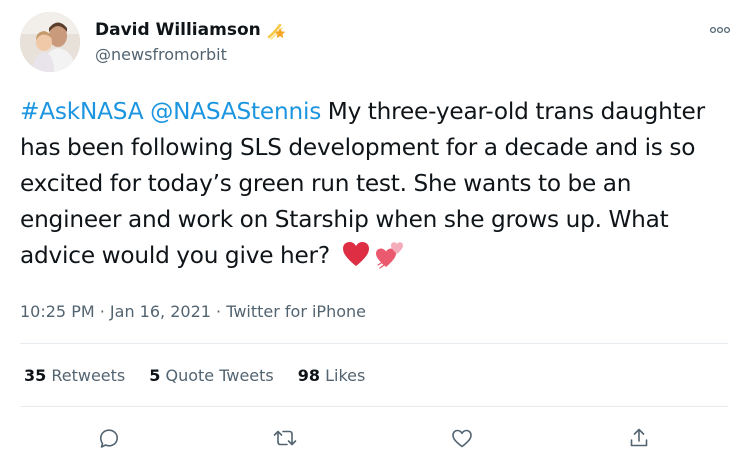  I want to click on shooting-star-emoji, so click(277, 30).